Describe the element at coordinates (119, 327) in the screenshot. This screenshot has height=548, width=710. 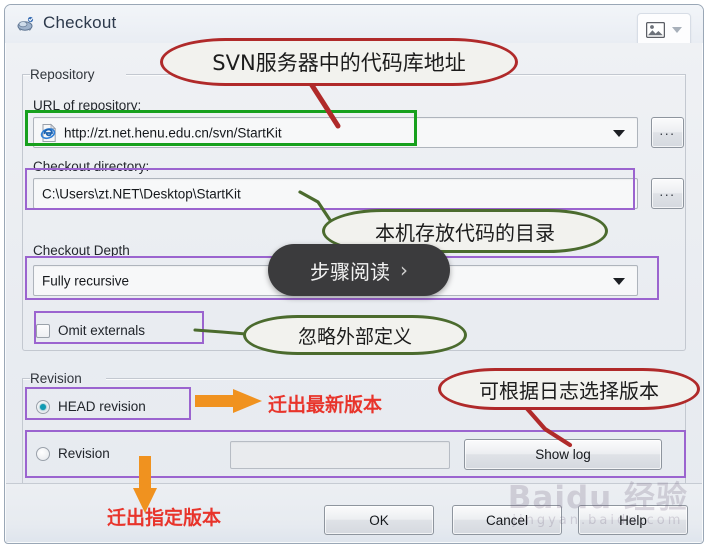
I see `omit-externals-highlight-box` at that location.